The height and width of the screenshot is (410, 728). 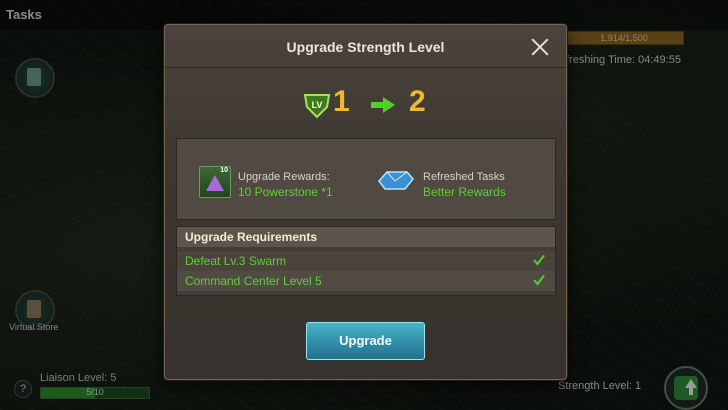 I want to click on refreshed-tasks-label: Refreshed Tasks, so click(x=464, y=177).